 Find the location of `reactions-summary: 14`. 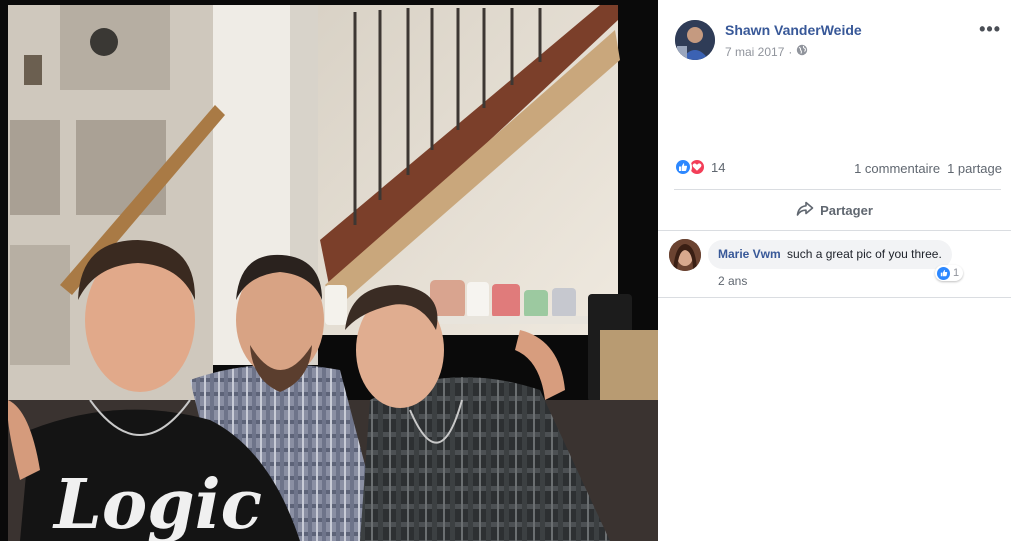

reactions-summary: 14 is located at coordinates (699, 167).